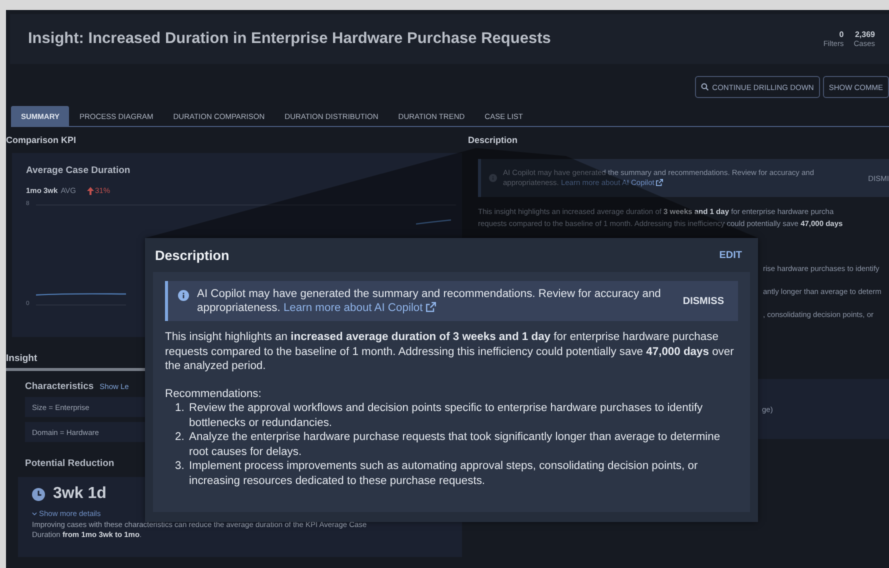  What do you see at coordinates (79, 494) in the screenshot?
I see `reduction-value: 3wk 1d` at bounding box center [79, 494].